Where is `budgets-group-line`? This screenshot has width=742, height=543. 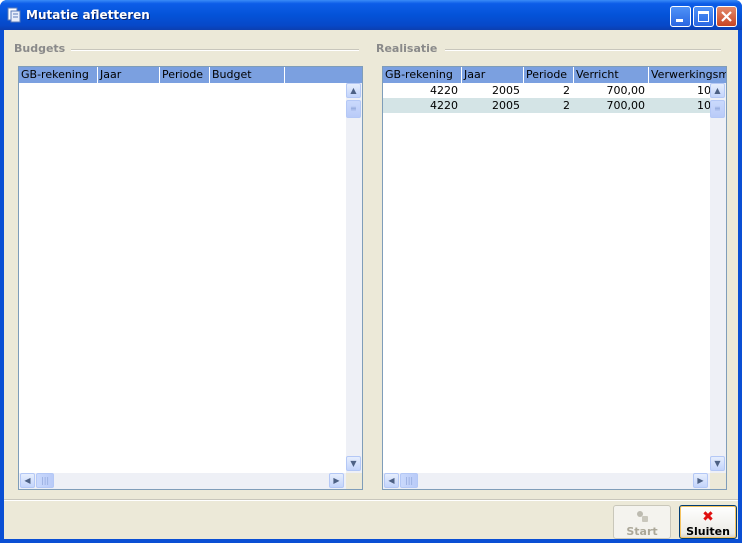 budgets-group-line is located at coordinates (215, 50).